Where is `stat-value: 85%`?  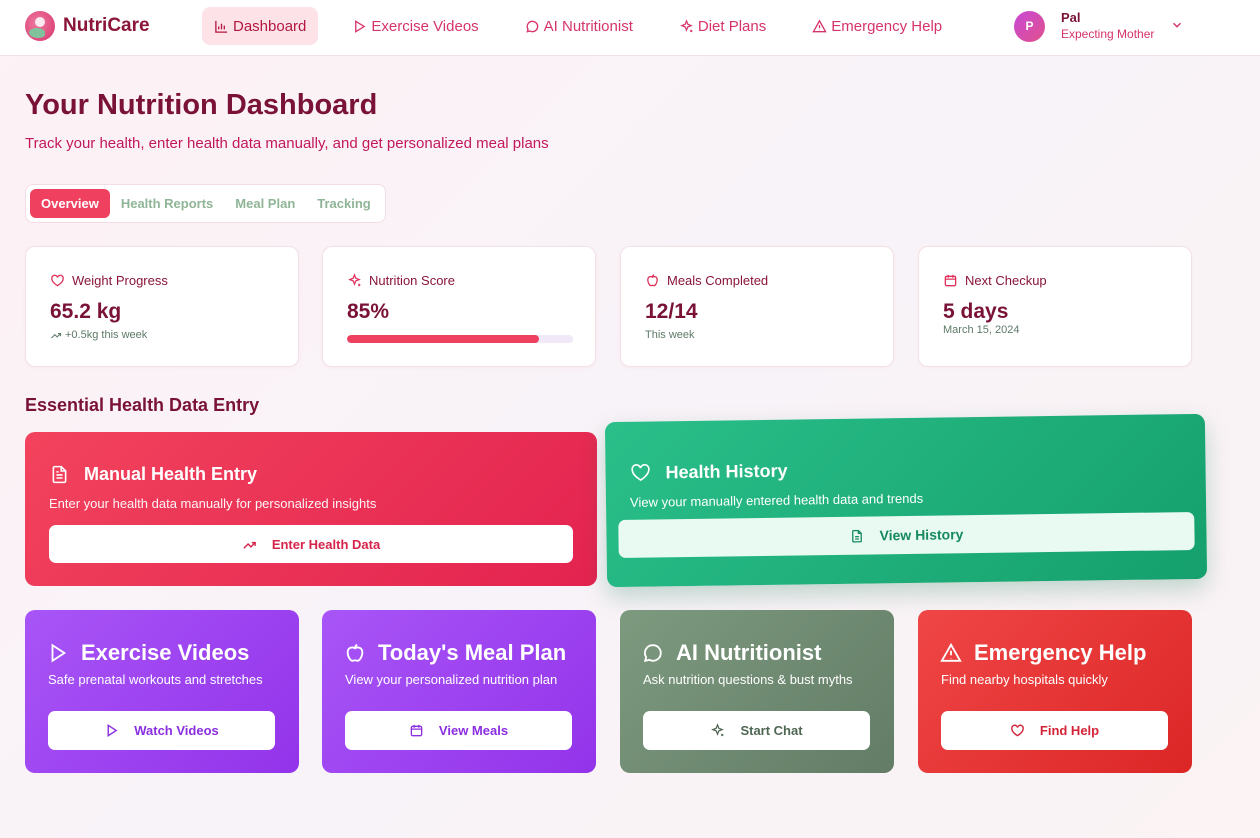 stat-value: 85% is located at coordinates (368, 311).